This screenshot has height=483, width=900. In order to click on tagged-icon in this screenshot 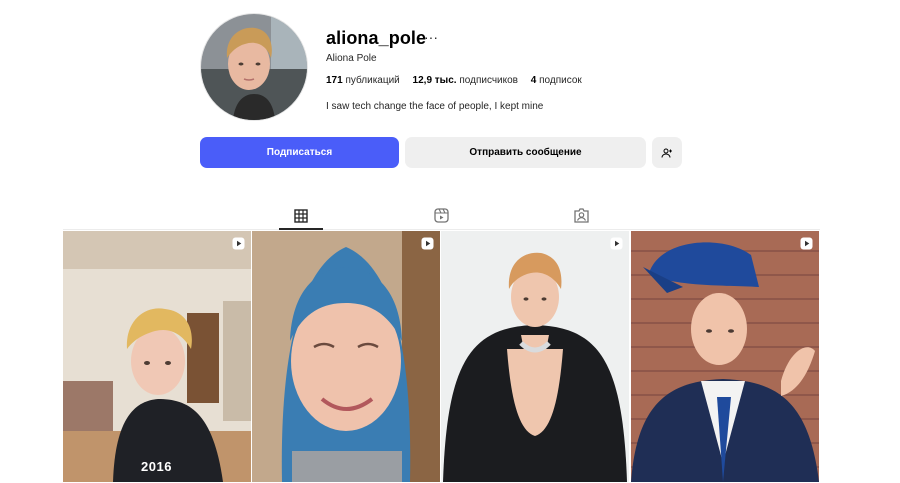, I will do `click(581, 215)`.